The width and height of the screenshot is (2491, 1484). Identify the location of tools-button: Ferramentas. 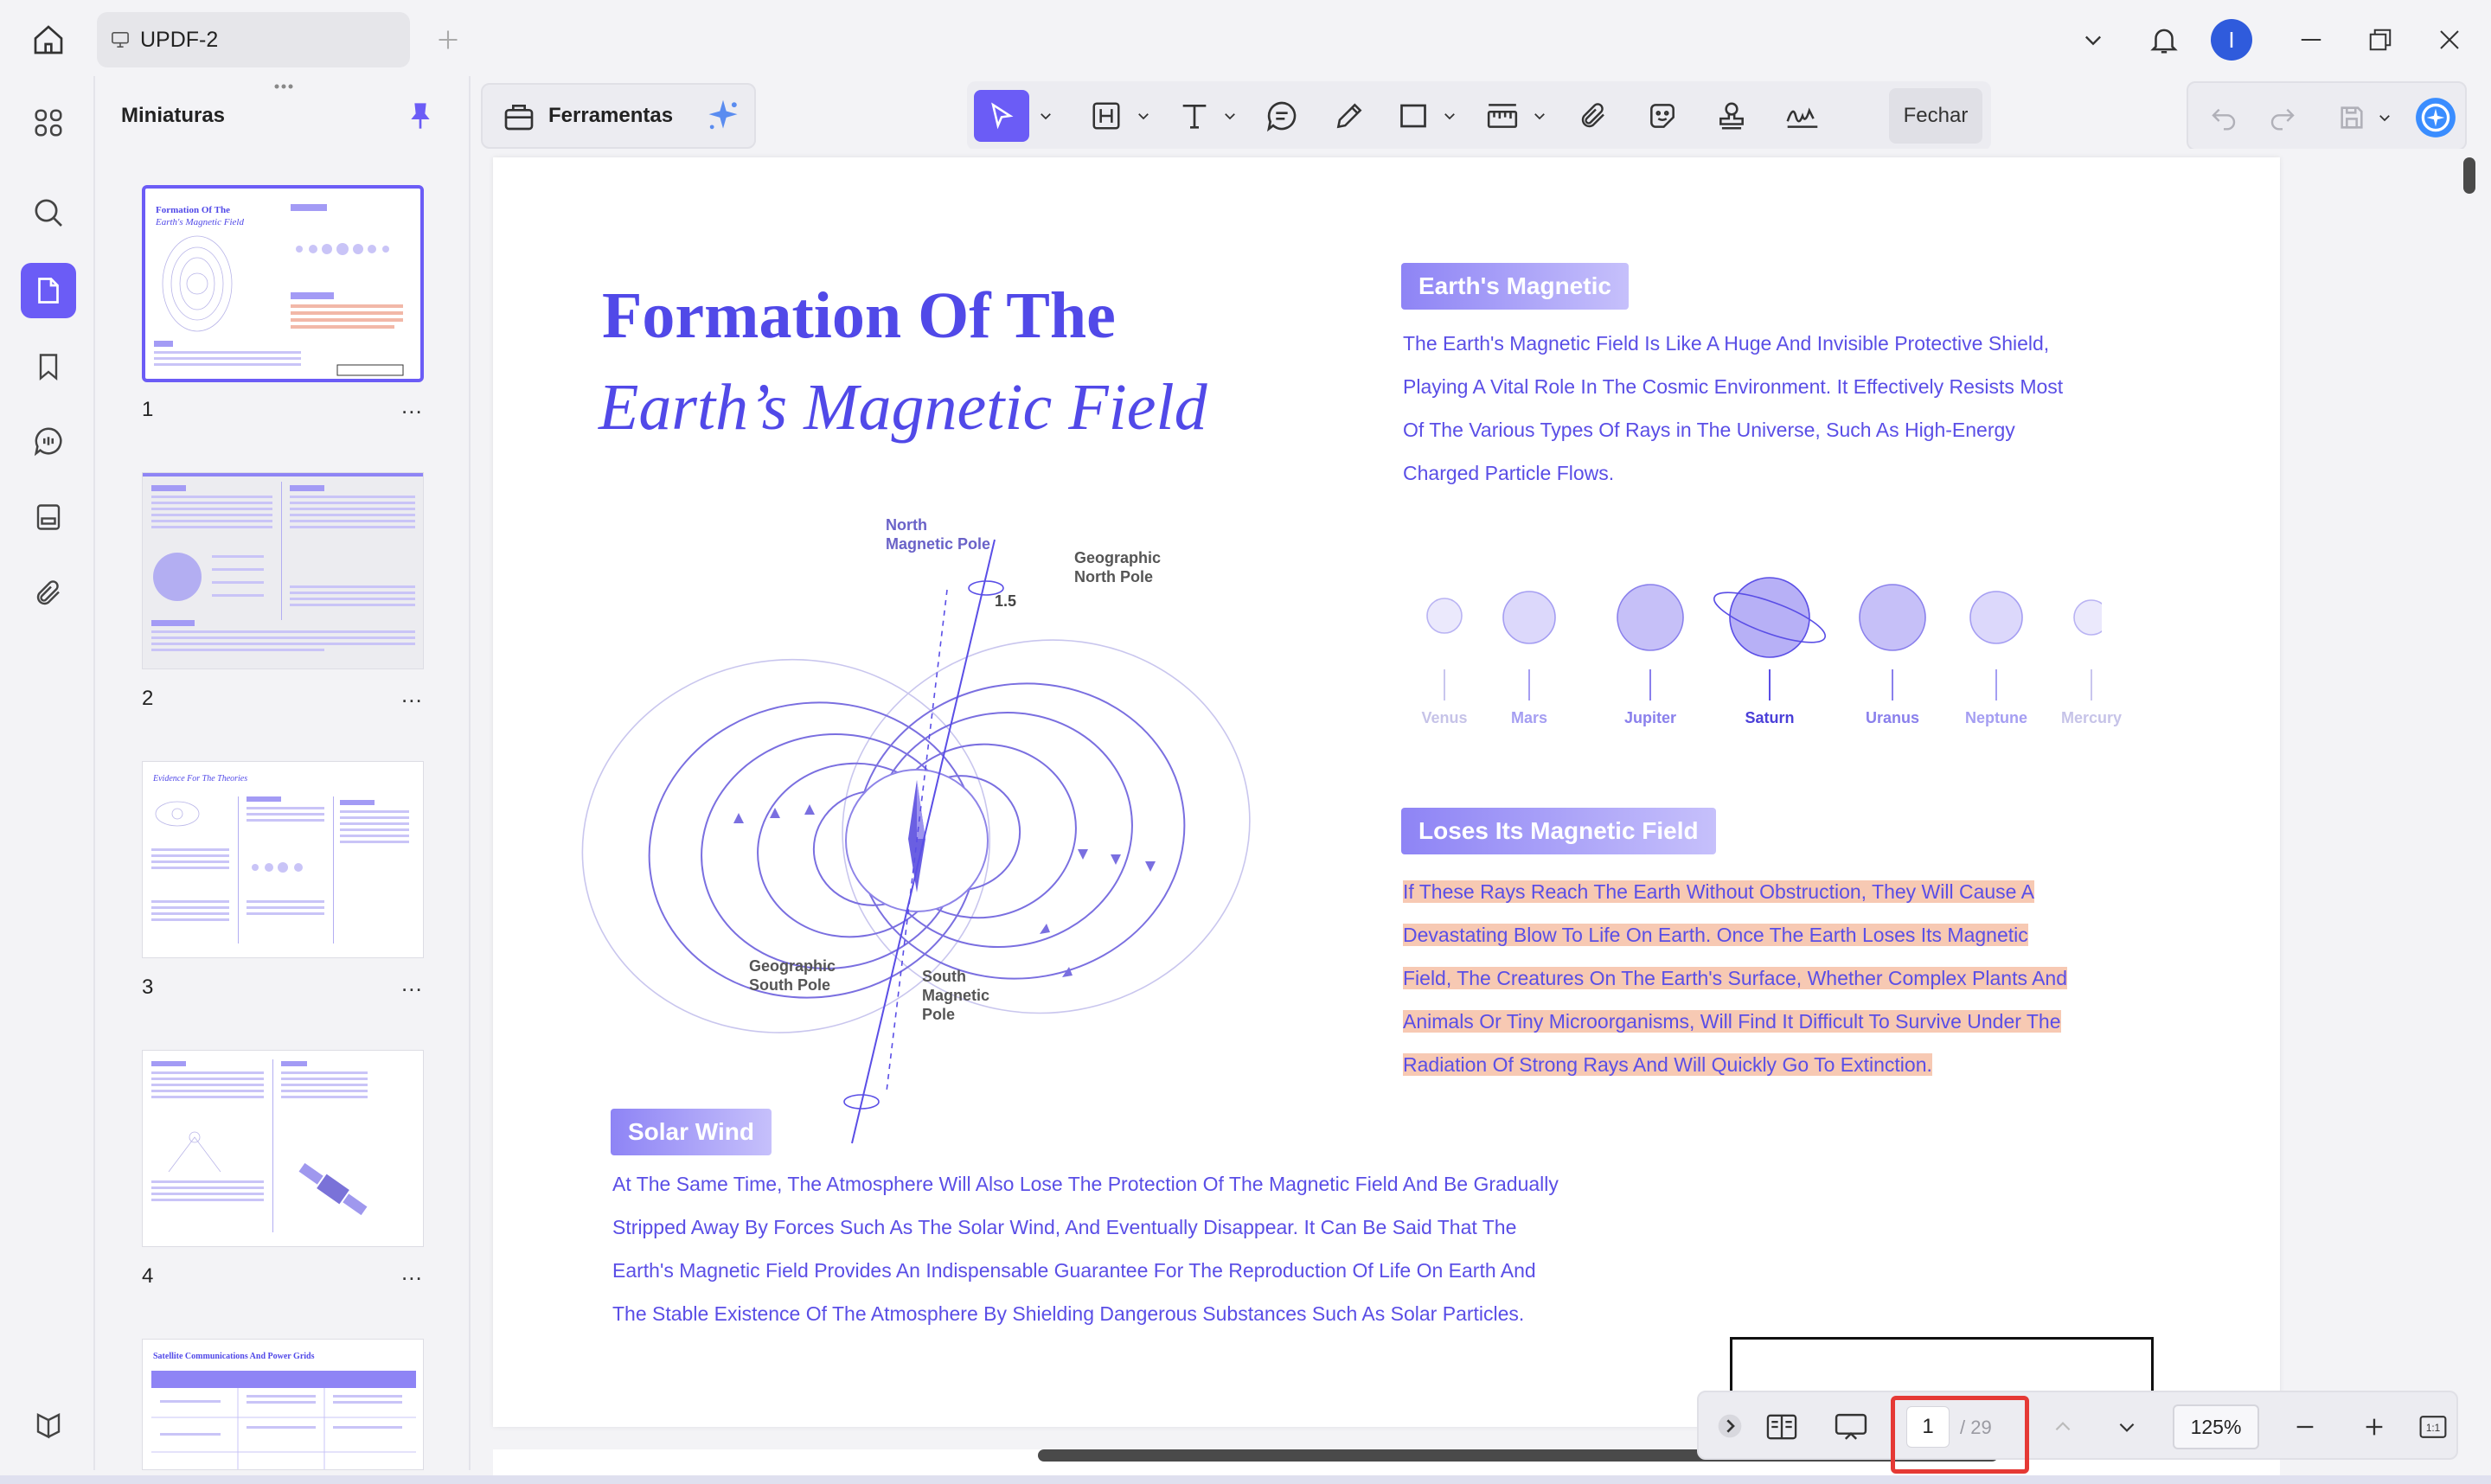
(619, 116).